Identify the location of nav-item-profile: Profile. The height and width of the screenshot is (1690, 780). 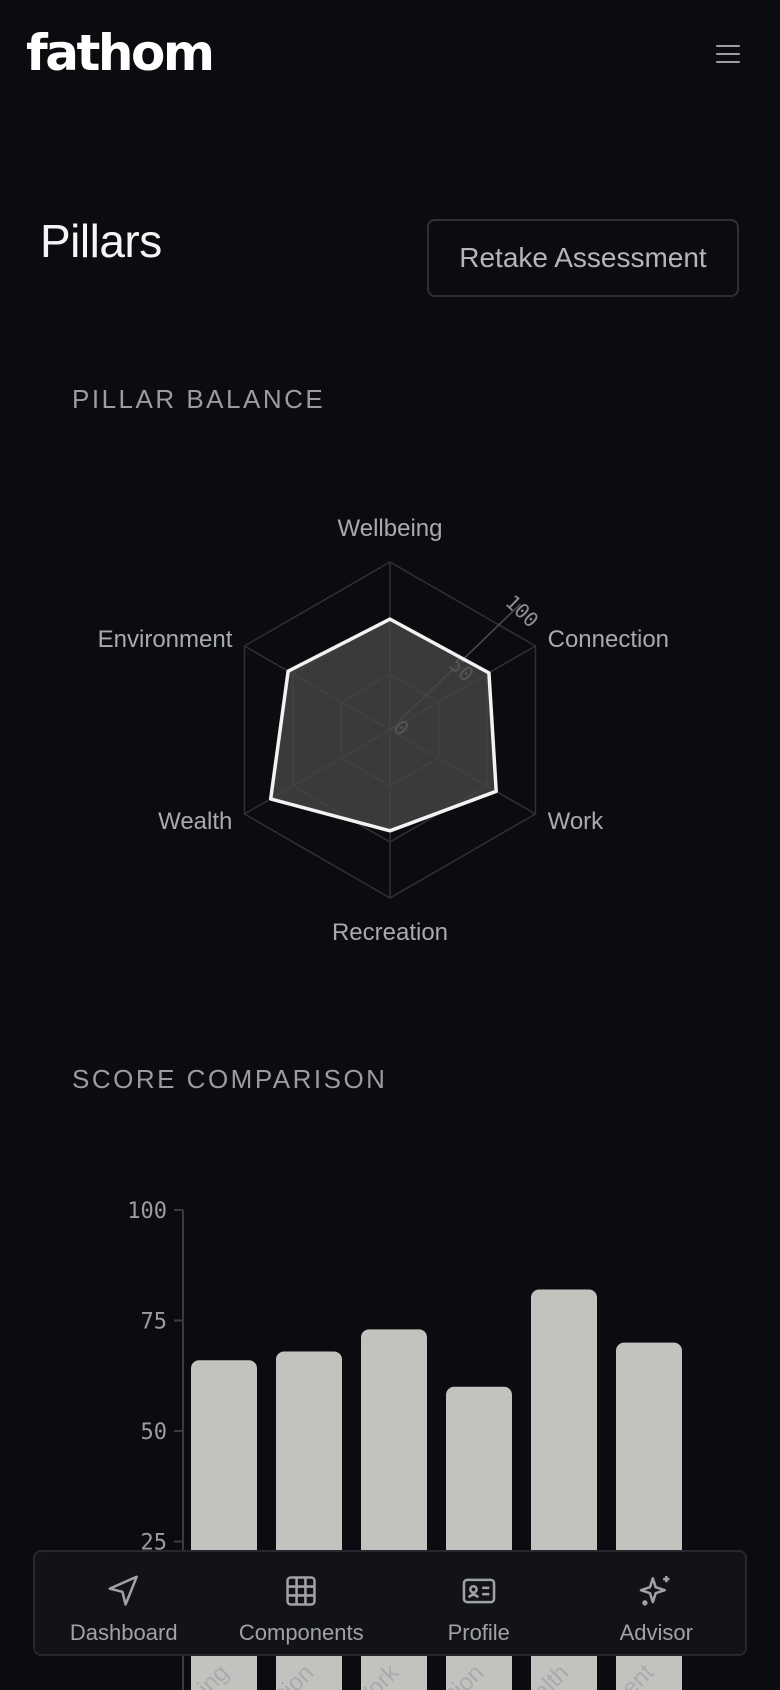
(479, 1603).